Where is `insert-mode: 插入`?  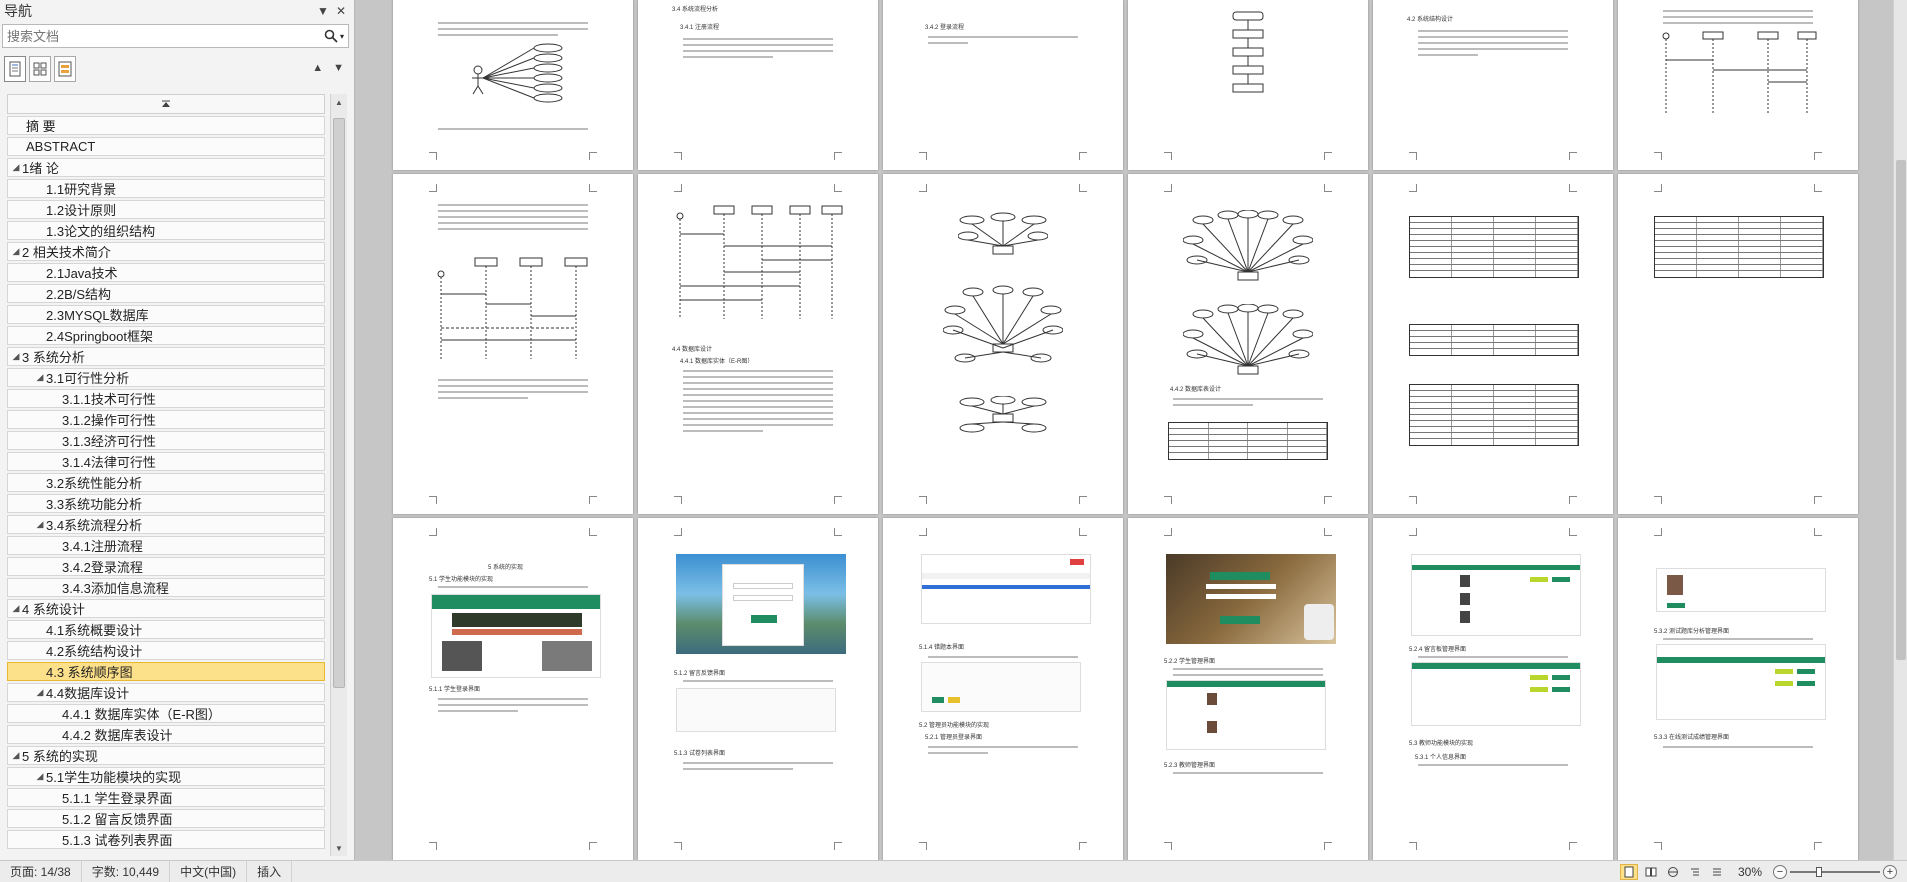
insert-mode: 插入 is located at coordinates (270, 871).